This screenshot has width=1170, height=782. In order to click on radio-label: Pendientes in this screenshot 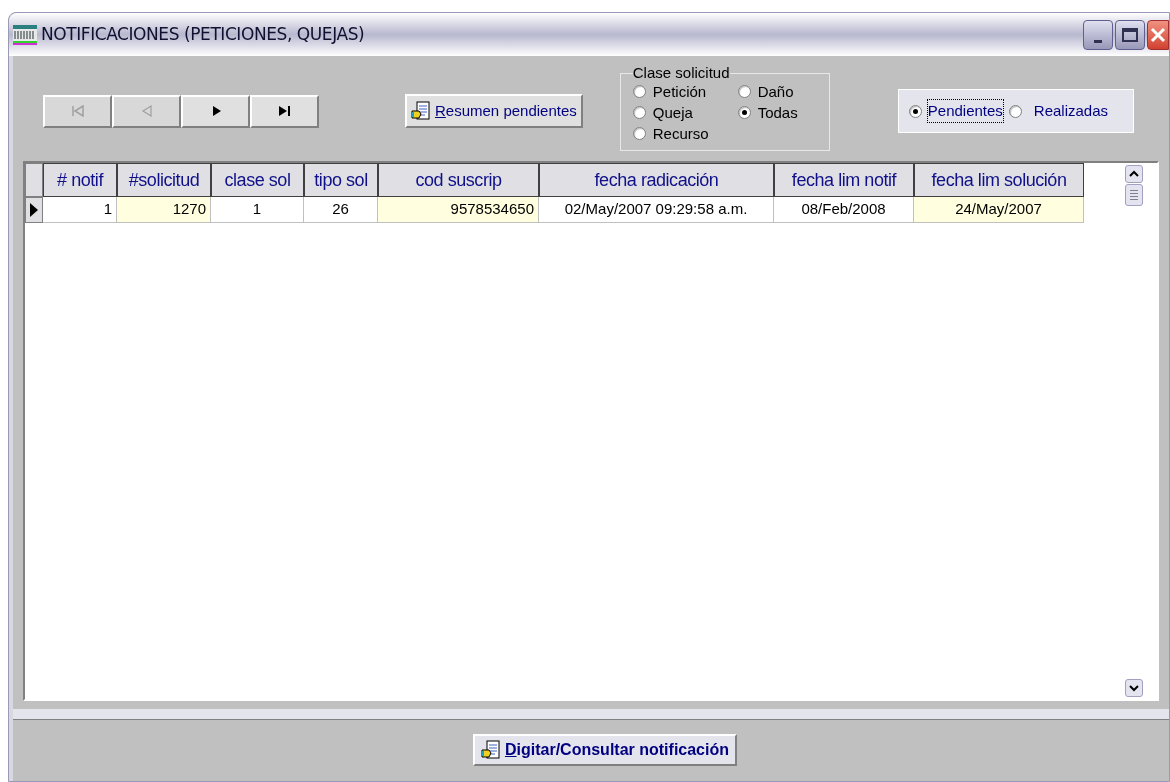, I will do `click(965, 111)`.